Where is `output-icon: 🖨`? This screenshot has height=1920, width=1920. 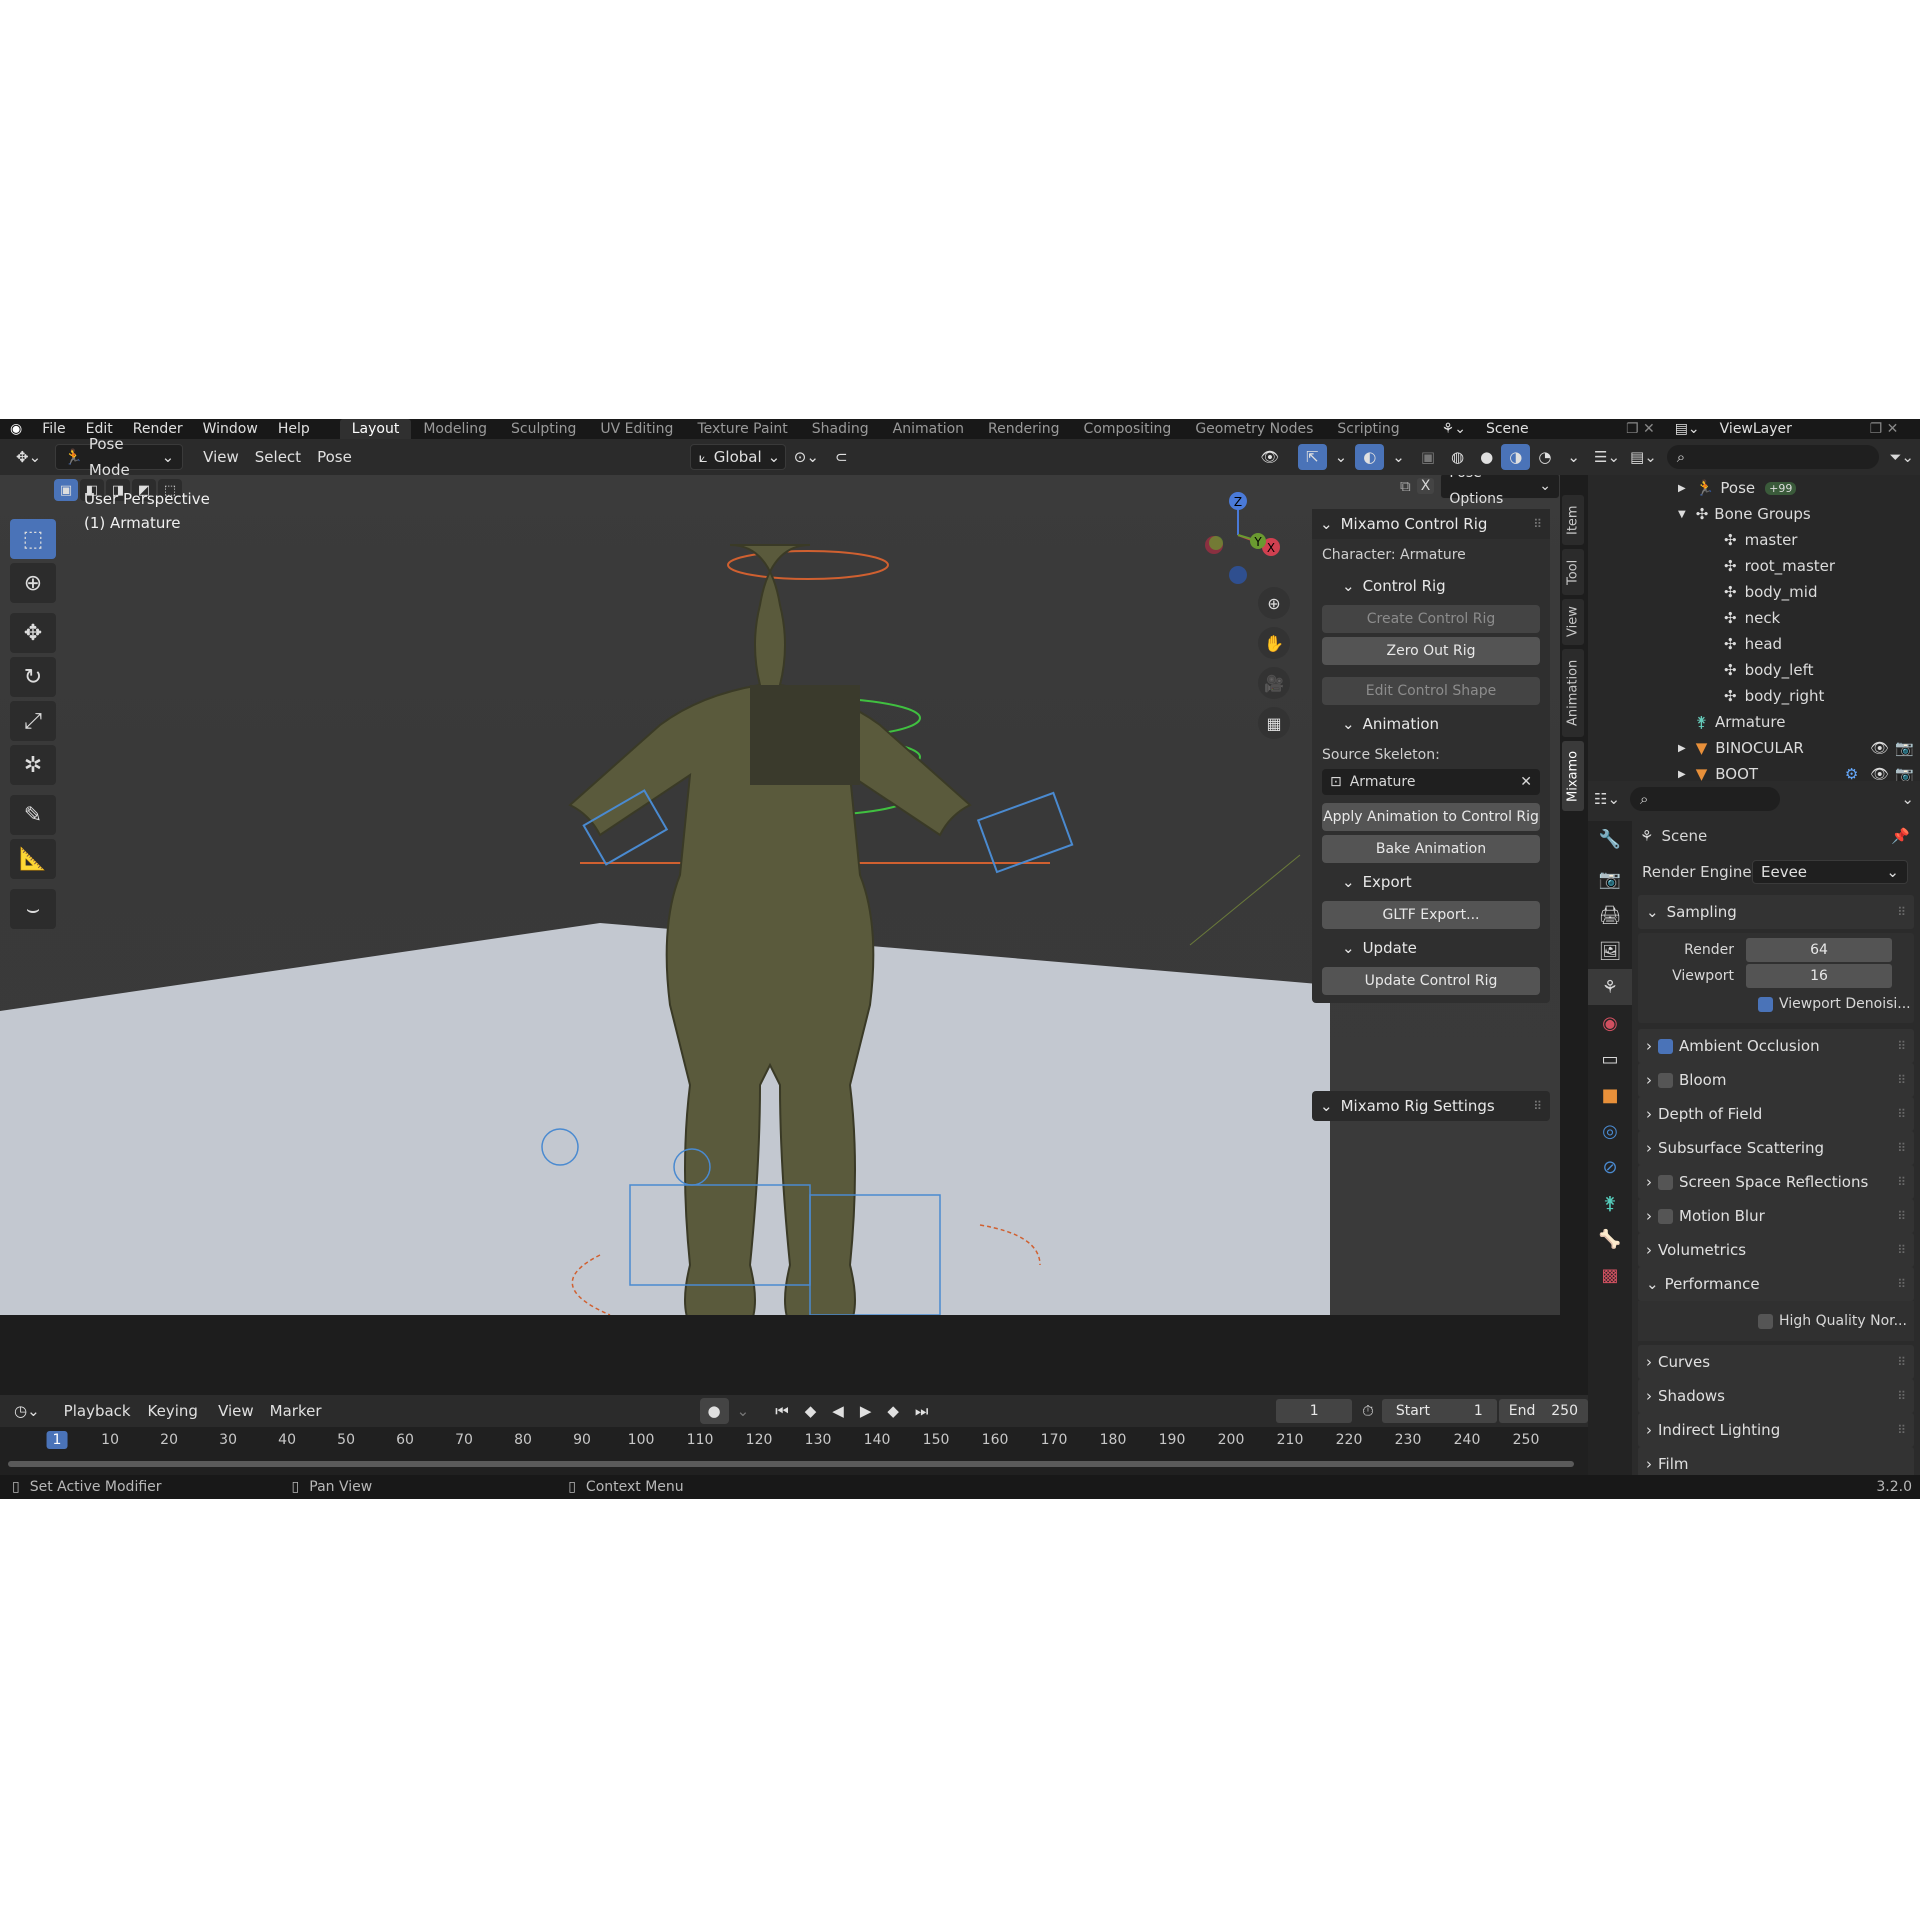
output-icon: 🖨 is located at coordinates (1610, 915).